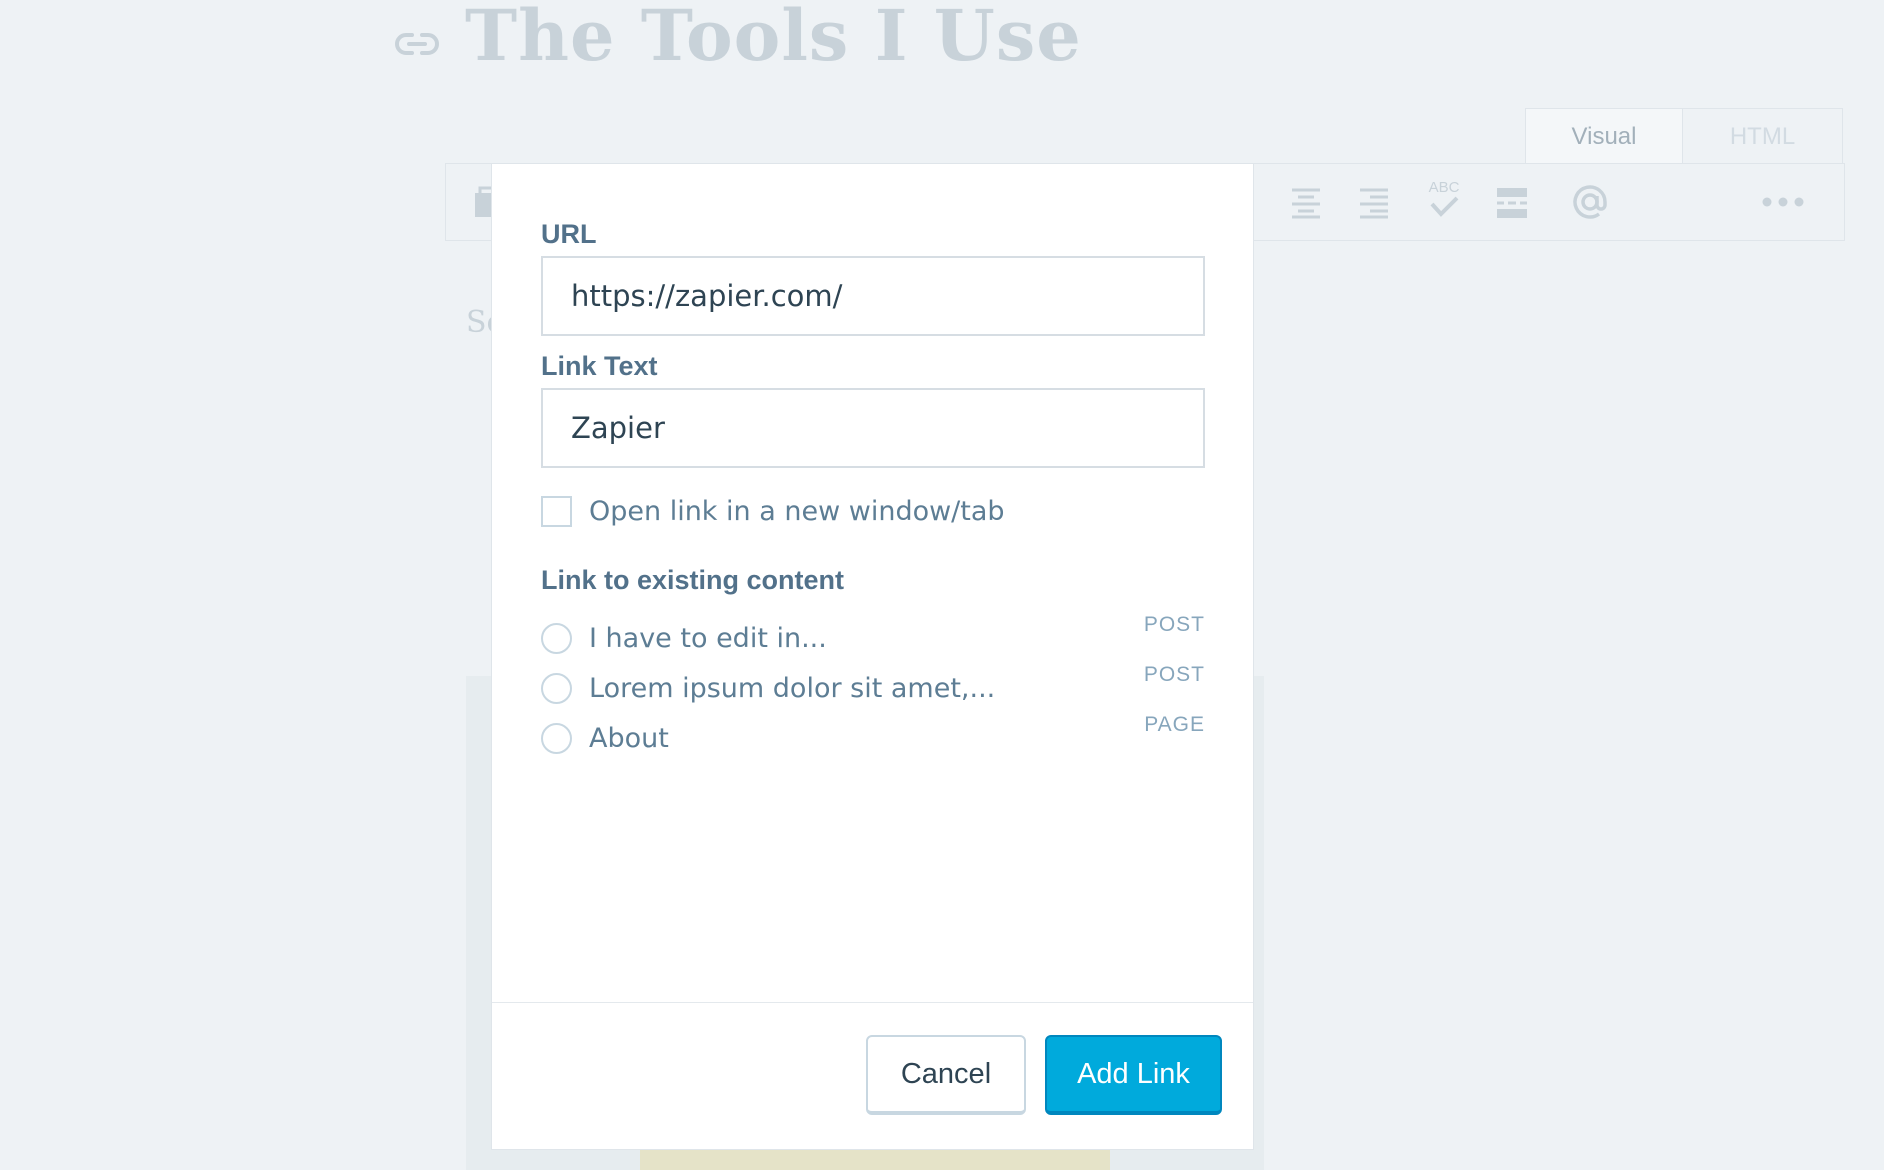 Image resolution: width=1884 pixels, height=1170 pixels. Describe the element at coordinates (873, 428) in the screenshot. I see `link-text-input` at that location.